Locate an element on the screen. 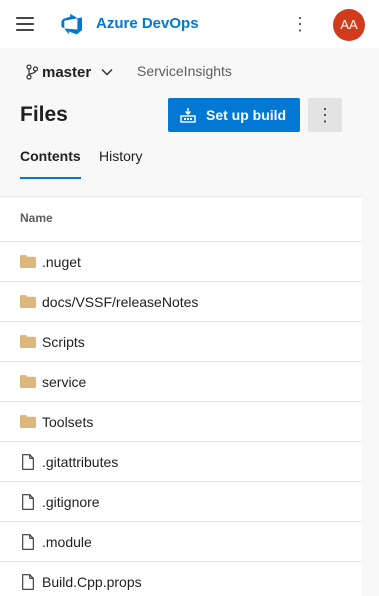 This screenshot has width=379, height=596. table-row: service is located at coordinates (181, 381).